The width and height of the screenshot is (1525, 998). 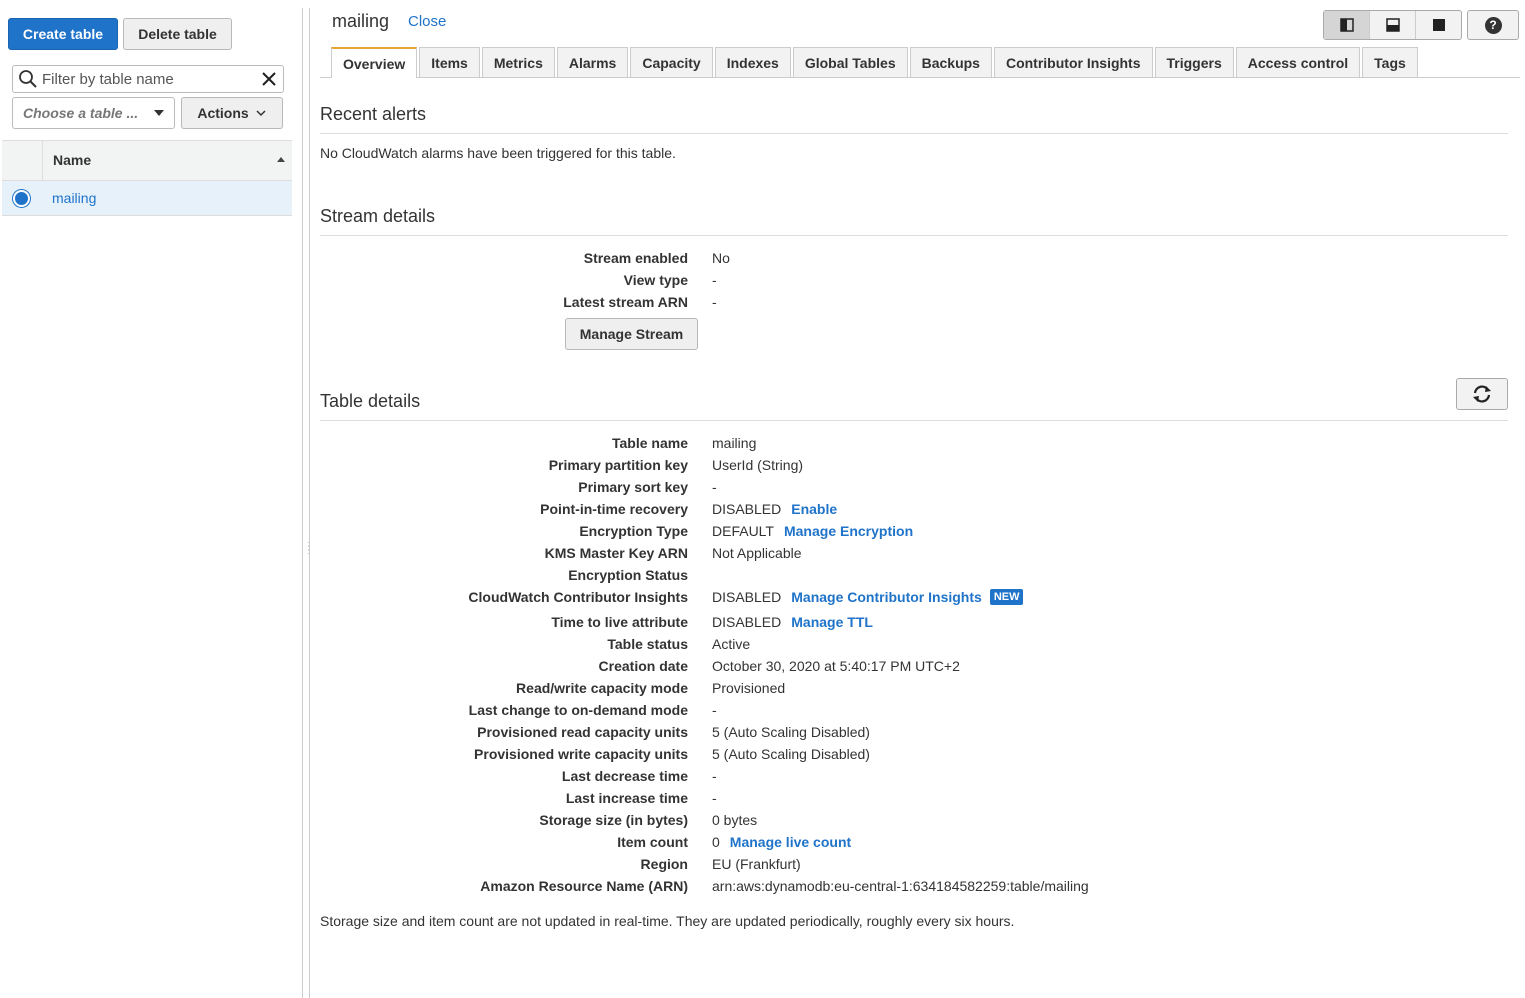 I want to click on tab-triggers: Triggers, so click(x=1194, y=62).